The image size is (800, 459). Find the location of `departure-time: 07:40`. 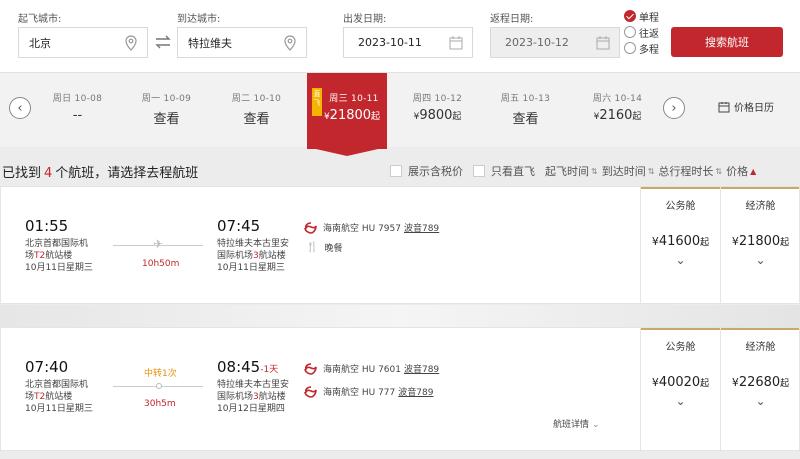

departure-time: 07:40 is located at coordinates (47, 367).